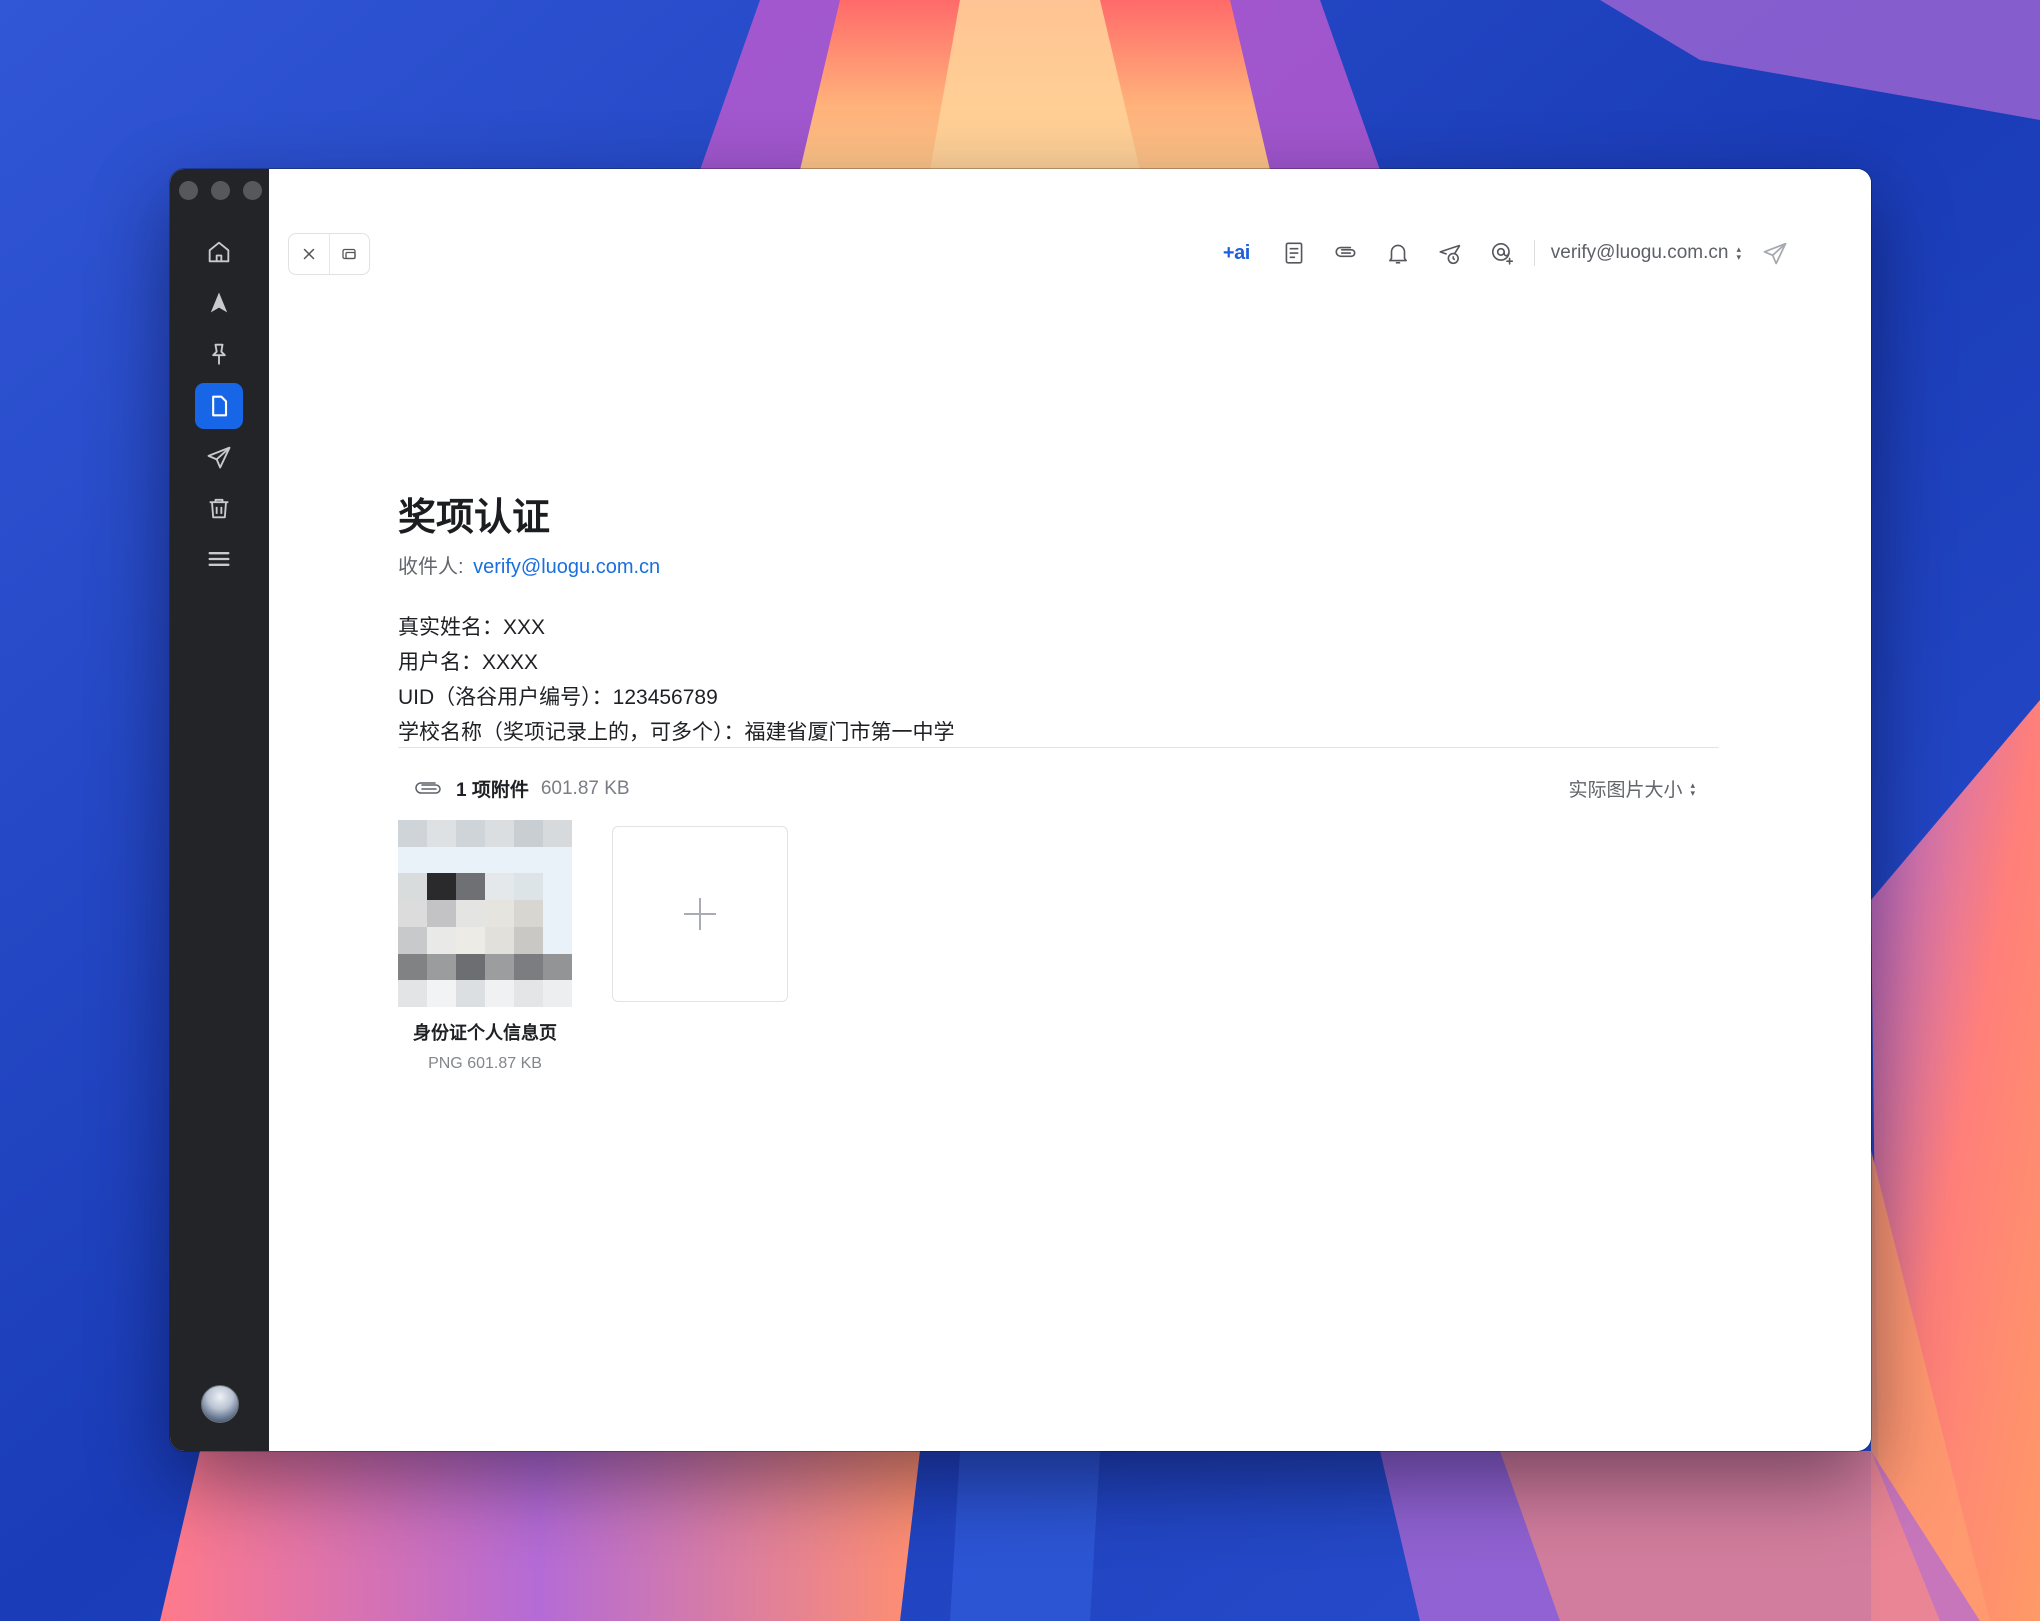 The image size is (2040, 1621). I want to click on attachment-thumbnail-pixelated, so click(485, 913).